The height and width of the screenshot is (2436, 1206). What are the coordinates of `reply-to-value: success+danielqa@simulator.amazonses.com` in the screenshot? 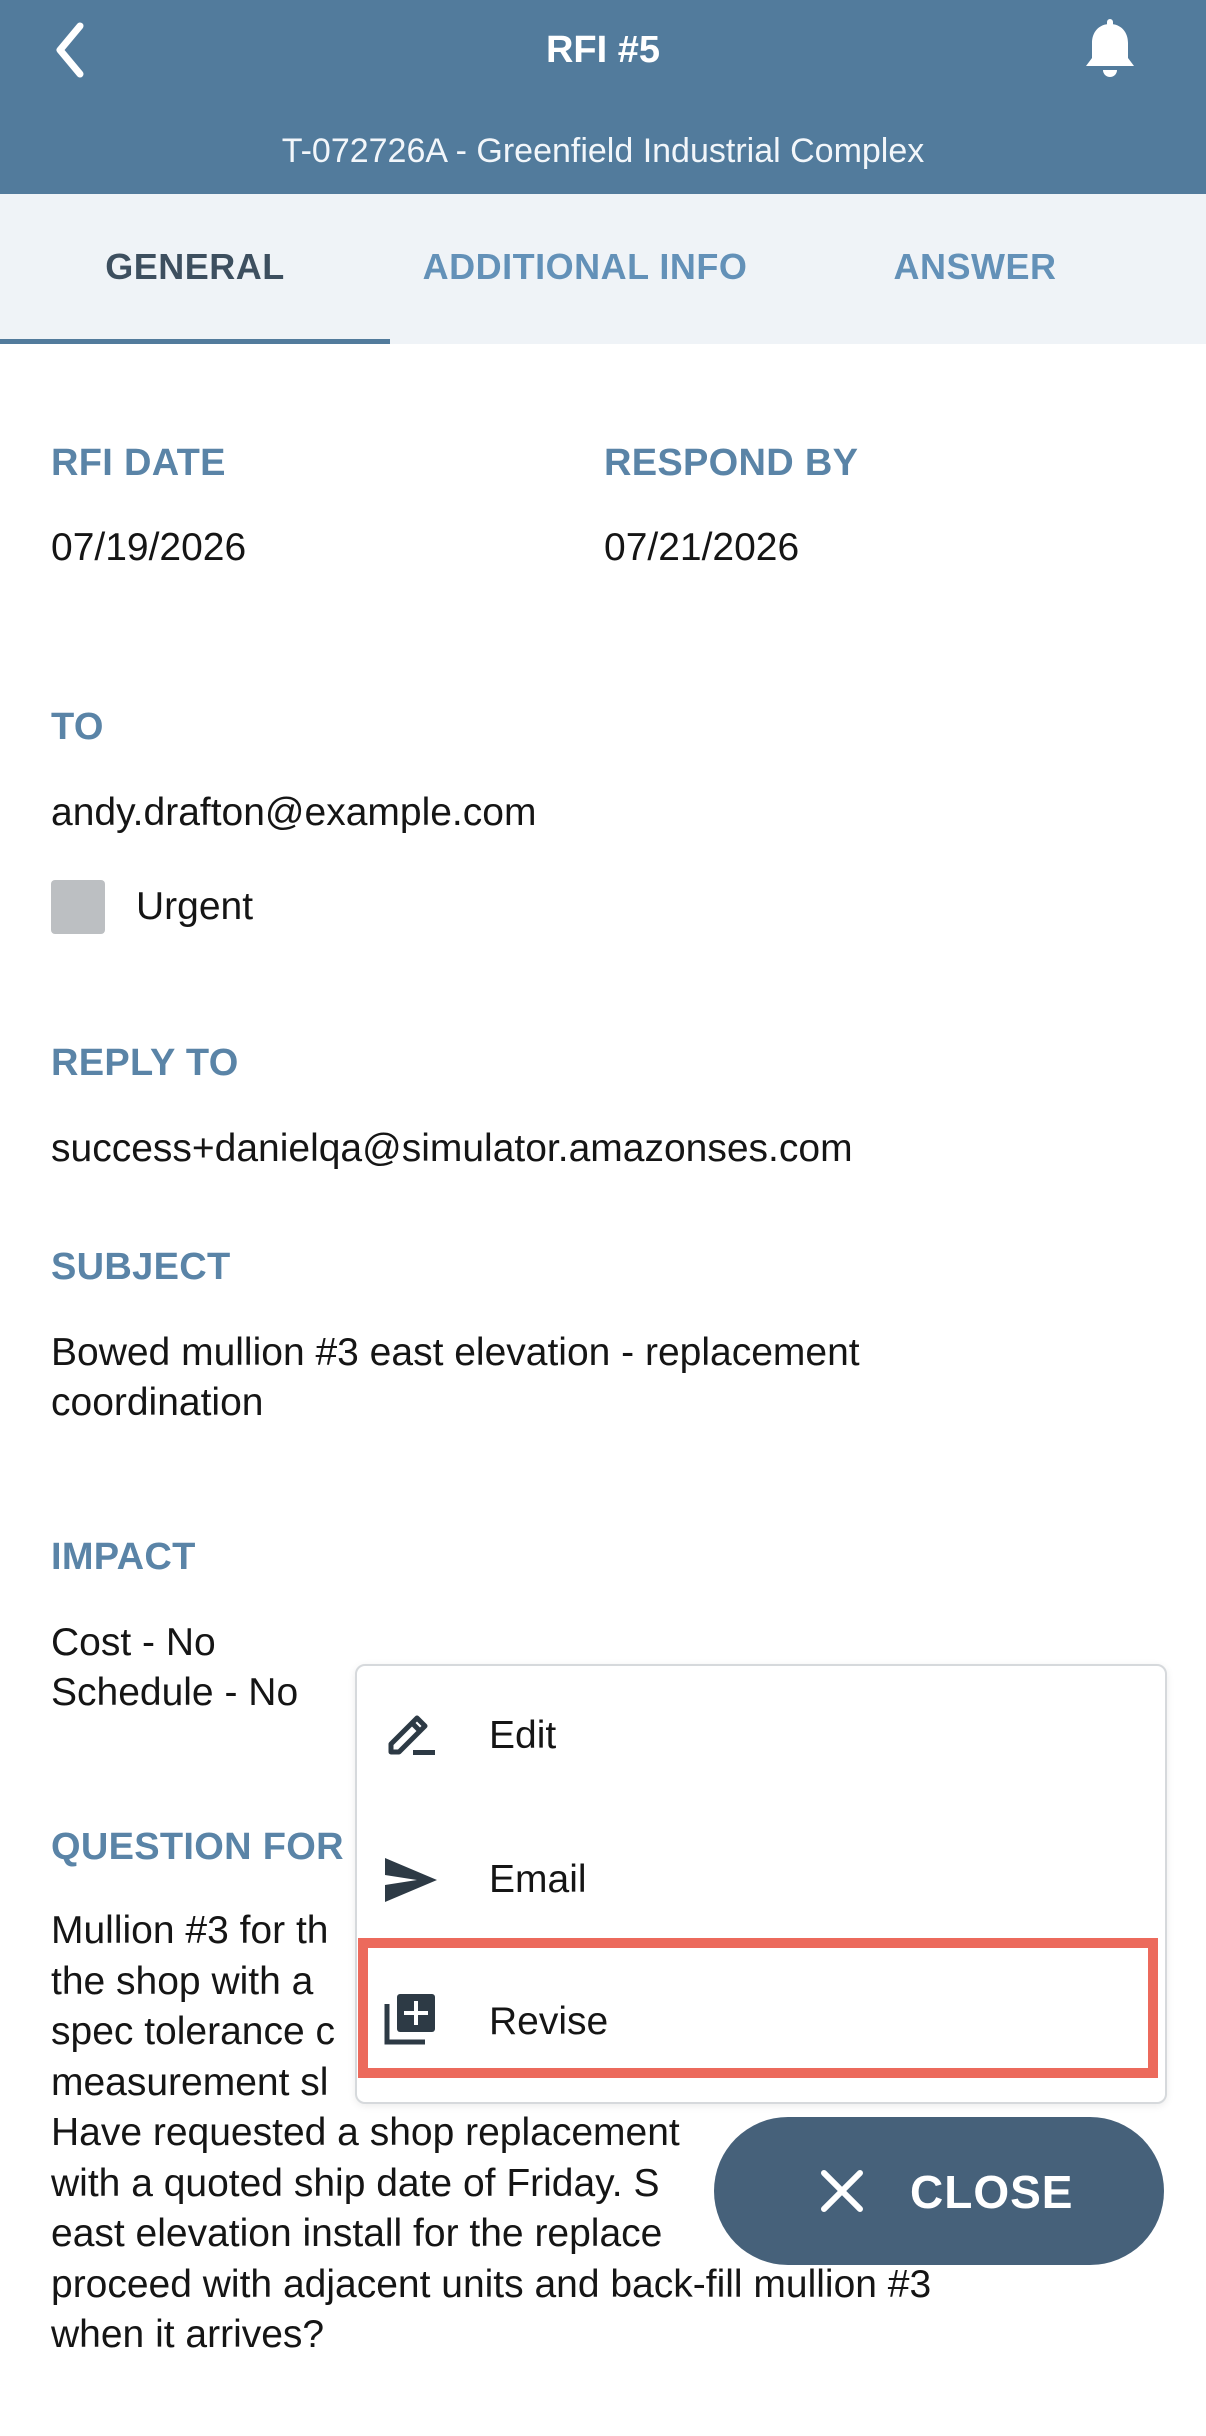 It's located at (452, 1148).